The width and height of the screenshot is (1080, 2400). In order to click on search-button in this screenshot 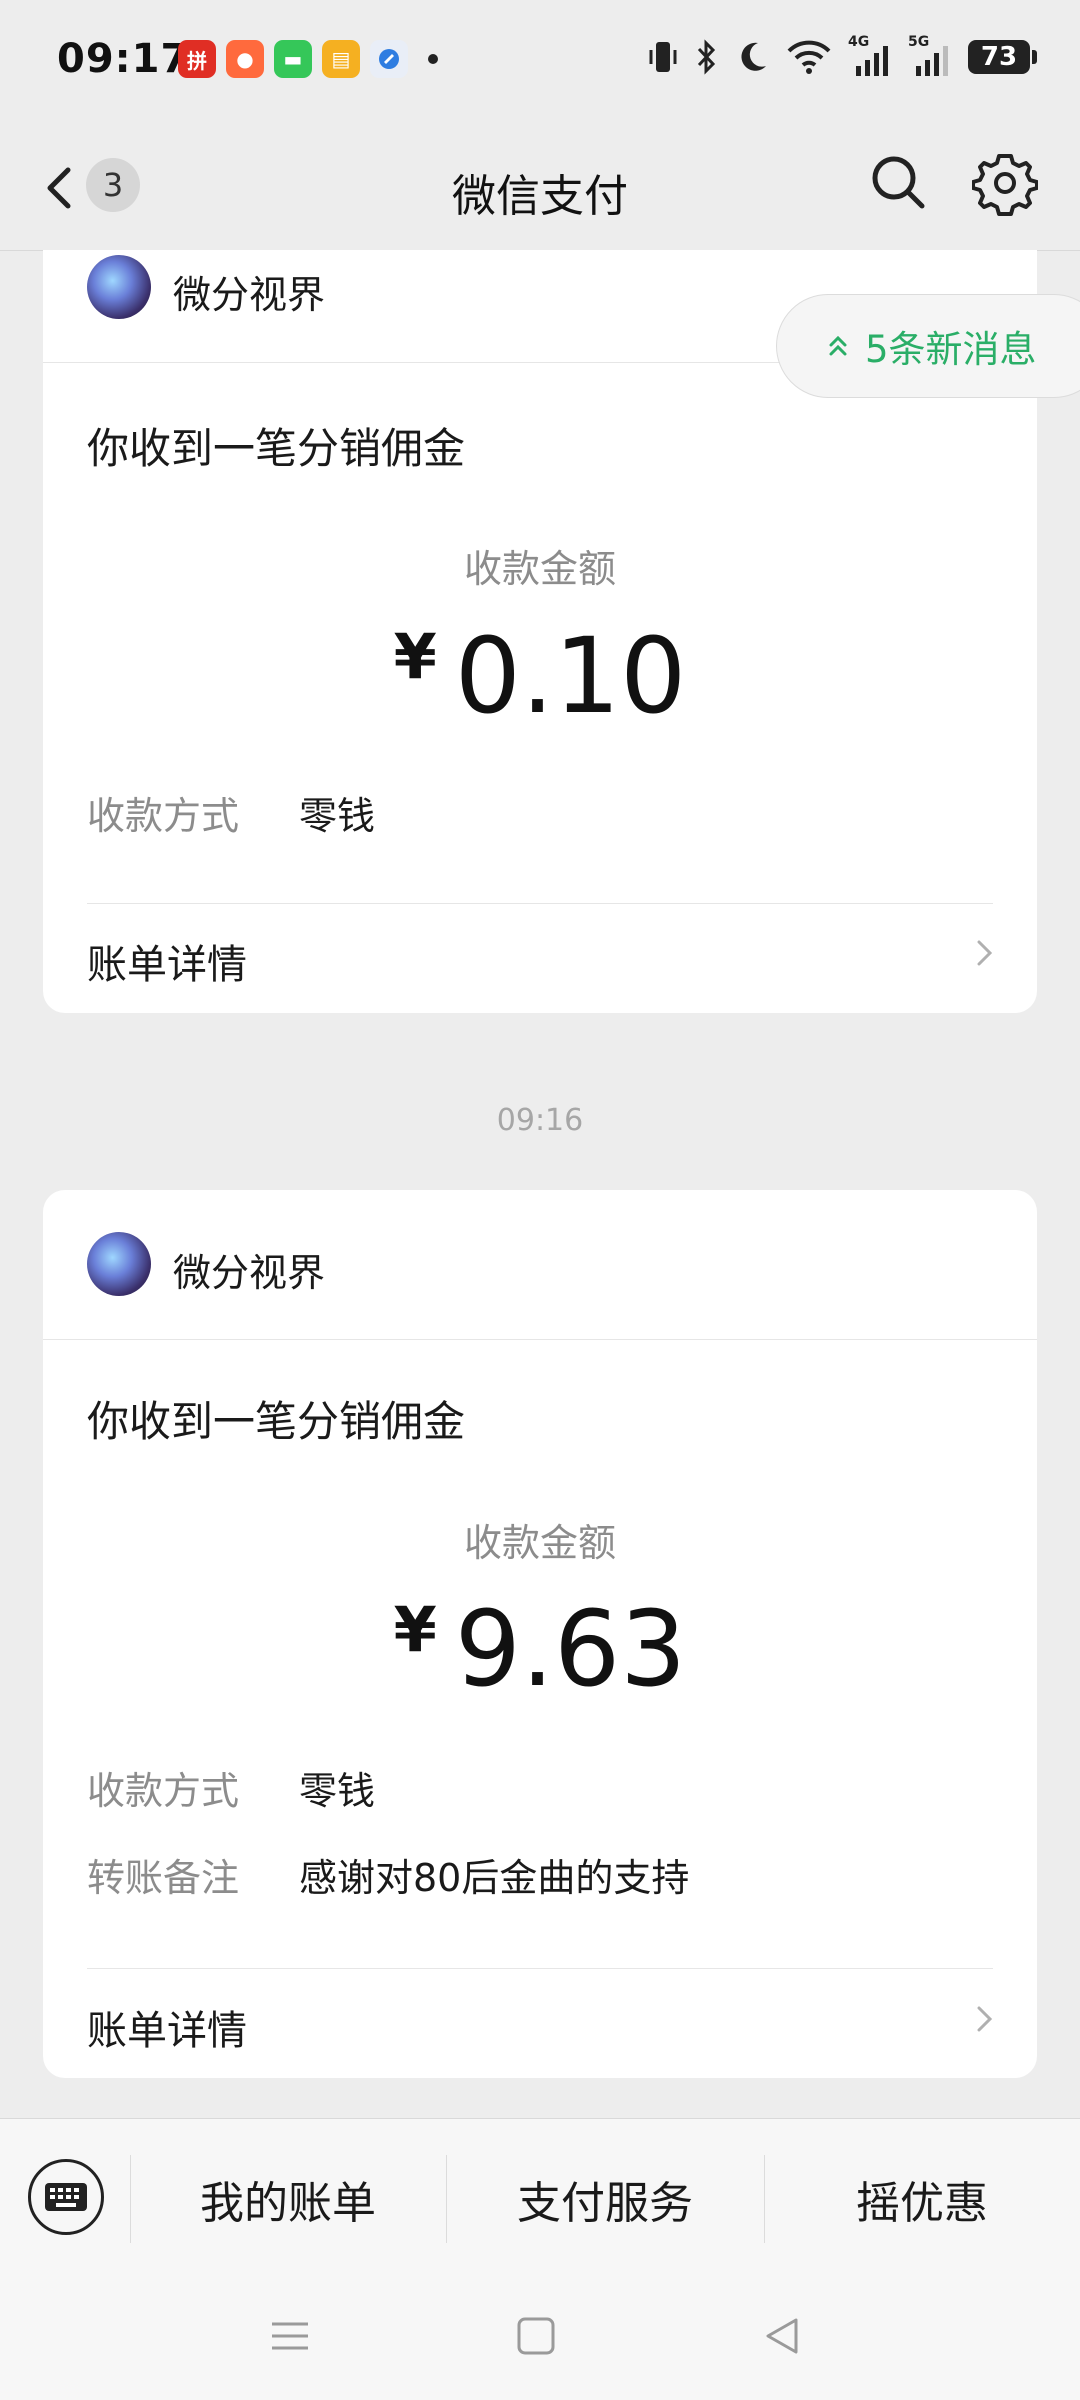, I will do `click(898, 182)`.